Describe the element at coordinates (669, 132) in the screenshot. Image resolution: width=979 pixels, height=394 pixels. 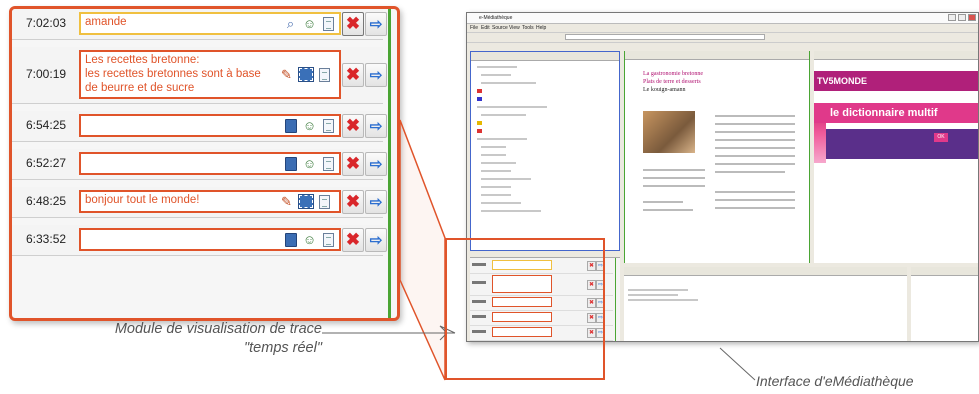
I see `doc-photo` at that location.